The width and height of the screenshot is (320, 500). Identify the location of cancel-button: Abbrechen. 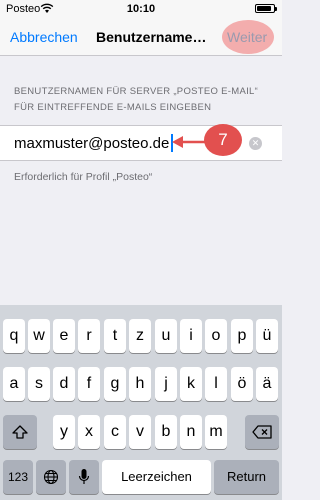
(44, 37).